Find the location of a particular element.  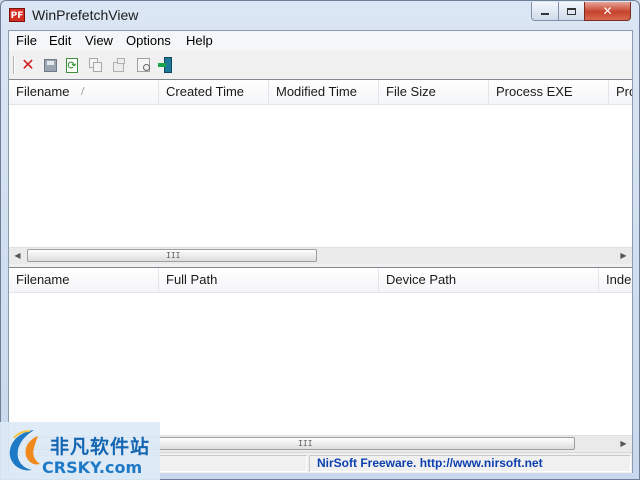

maximize-button is located at coordinates (571, 11).